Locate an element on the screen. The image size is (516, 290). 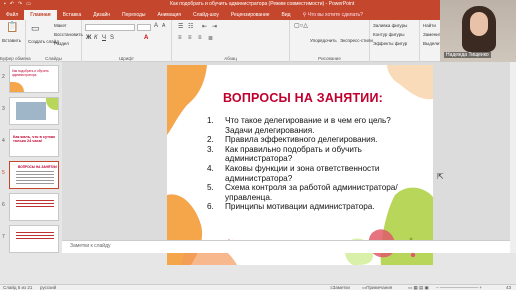
shadow-icon: S is located at coordinates (112, 38).